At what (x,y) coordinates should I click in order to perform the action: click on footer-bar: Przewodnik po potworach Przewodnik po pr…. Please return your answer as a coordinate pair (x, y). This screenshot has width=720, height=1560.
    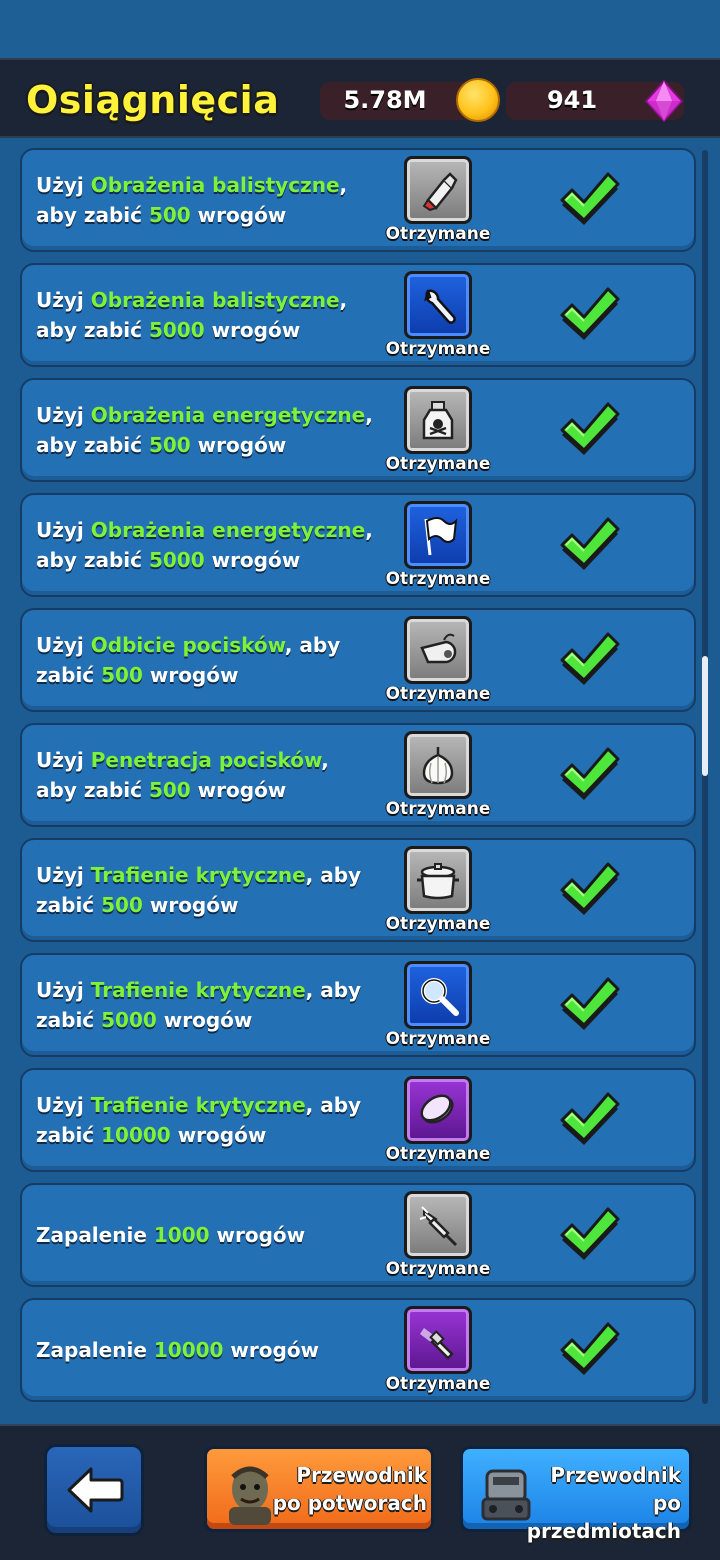
    Looking at the image, I should click on (360, 1492).